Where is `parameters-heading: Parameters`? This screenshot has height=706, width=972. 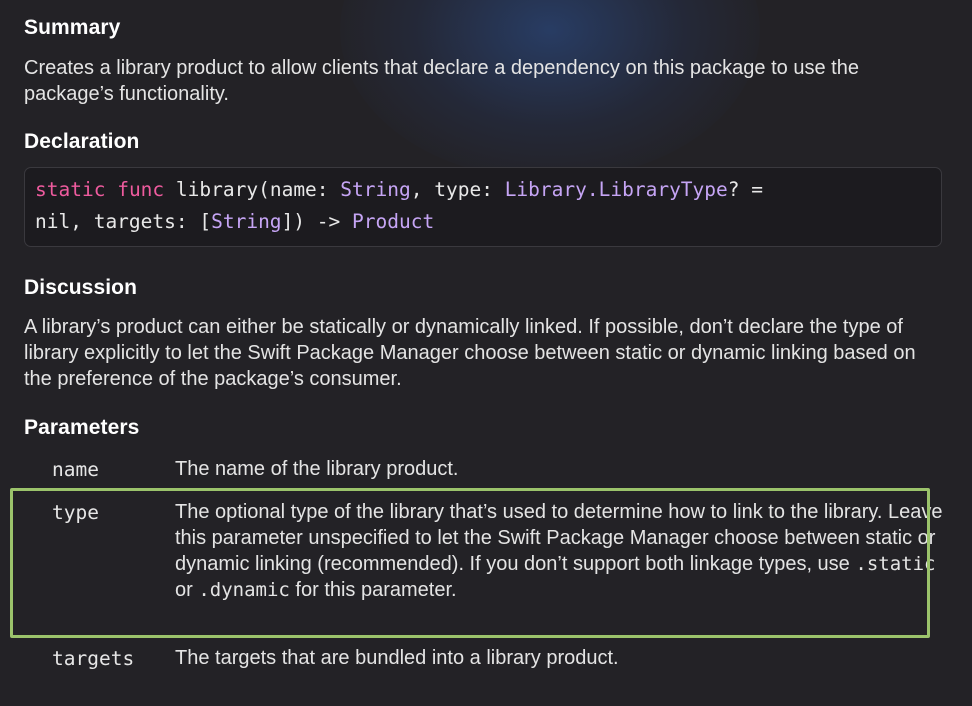
parameters-heading: Parameters is located at coordinates (82, 427).